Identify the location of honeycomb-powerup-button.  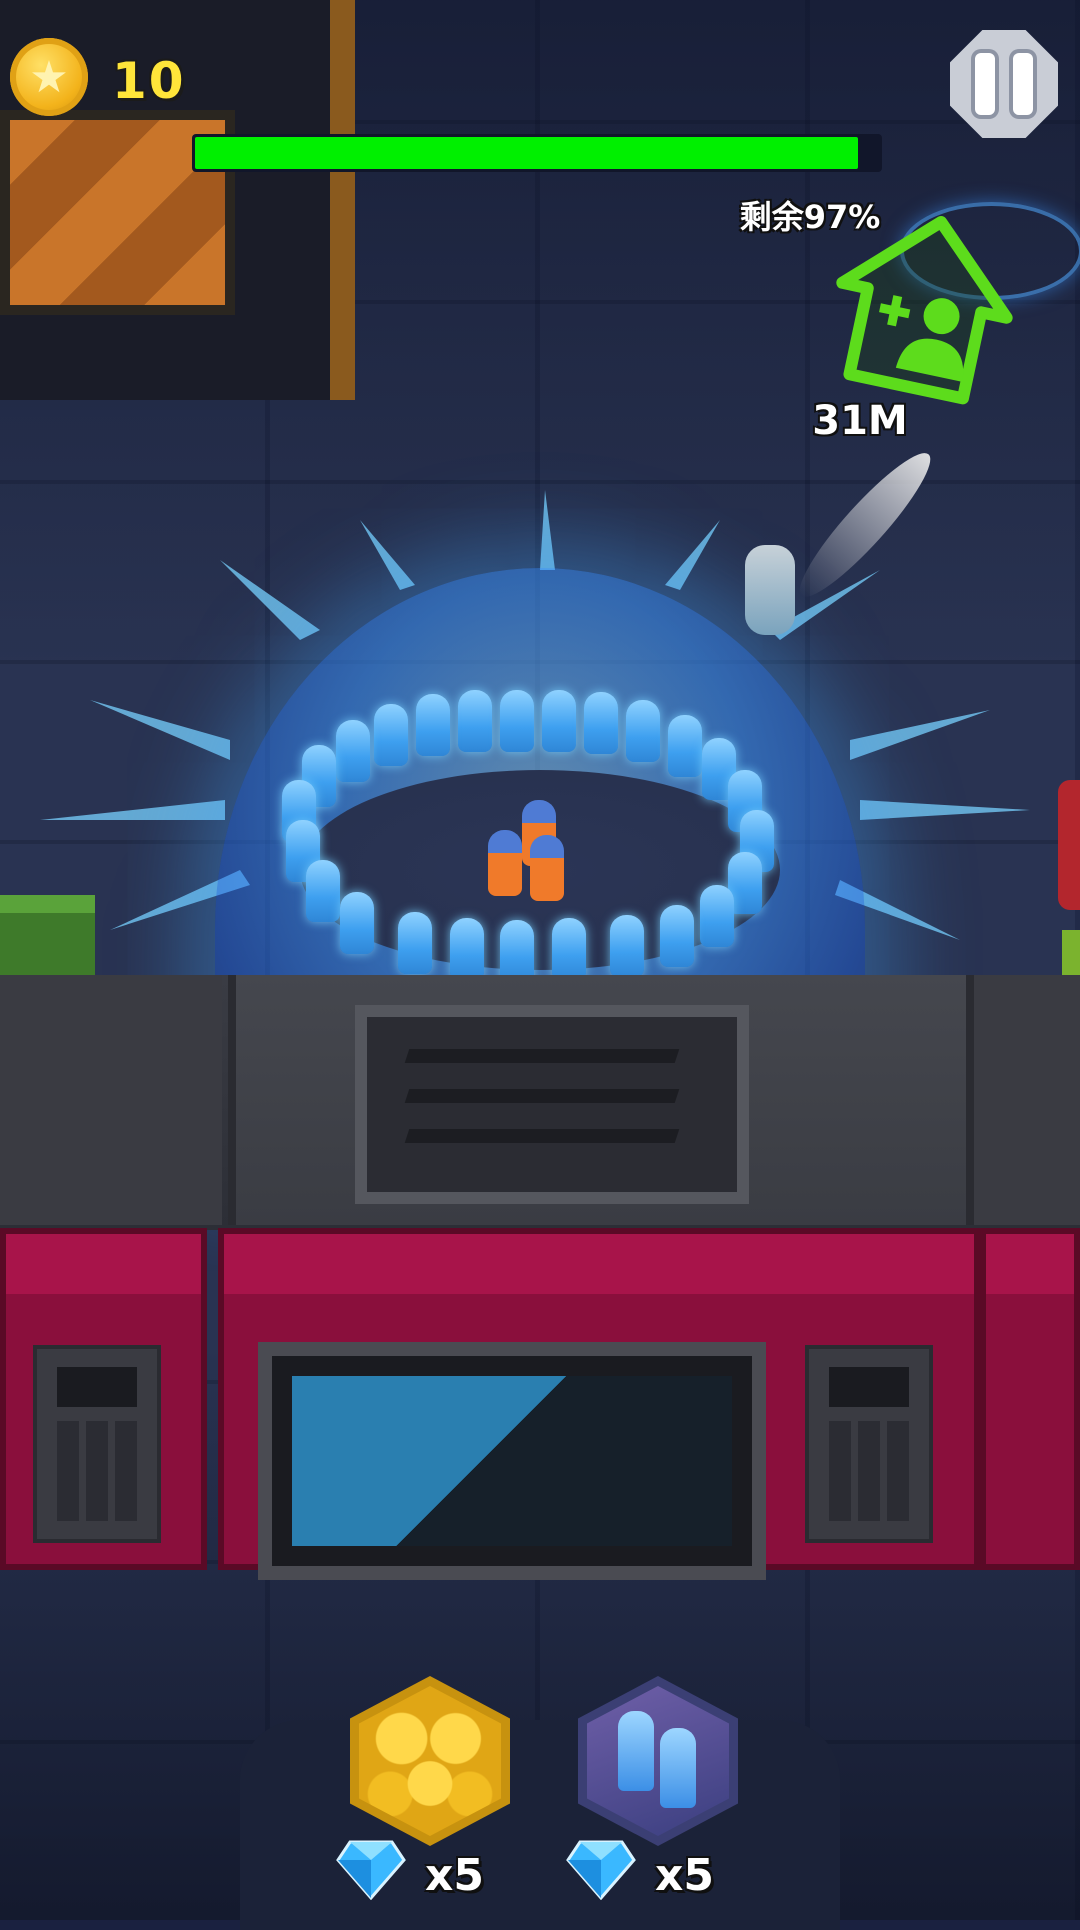
(437, 1763).